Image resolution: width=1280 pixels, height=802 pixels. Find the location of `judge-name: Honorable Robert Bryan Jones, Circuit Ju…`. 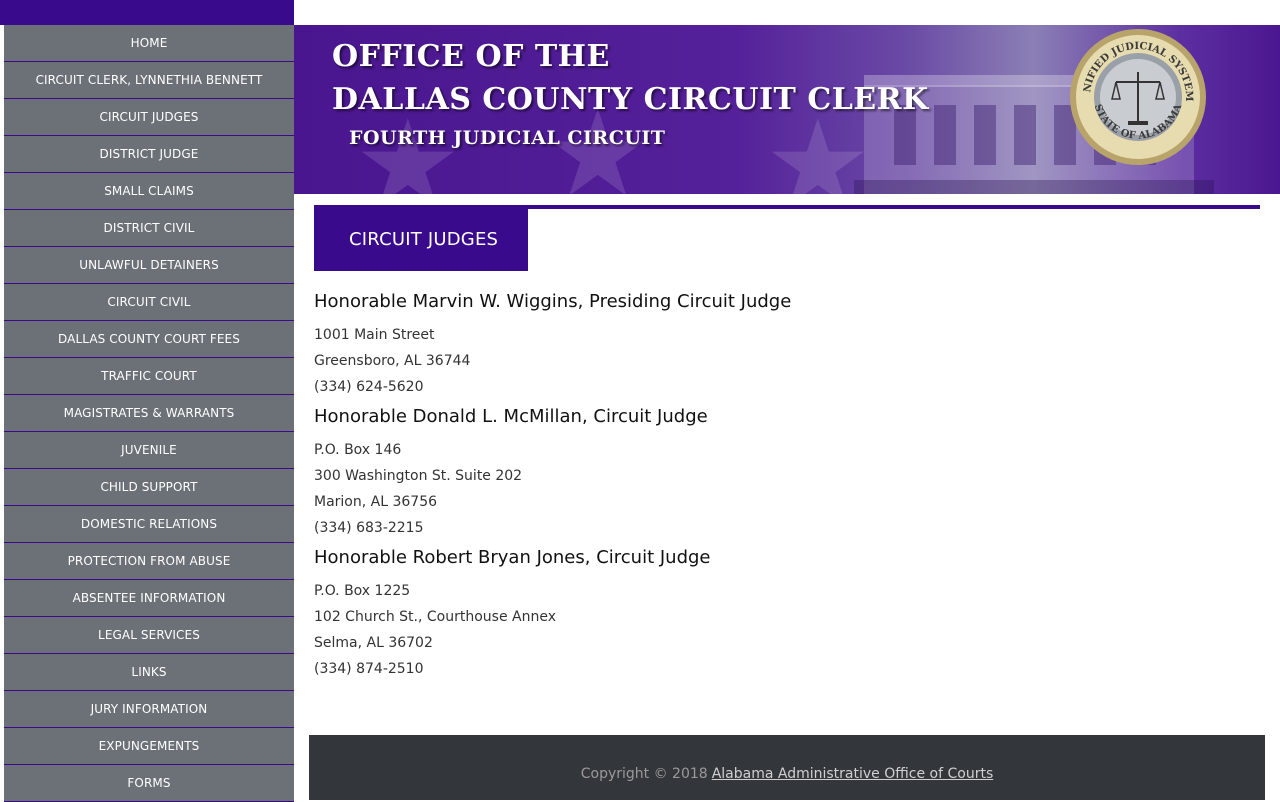

judge-name: Honorable Robert Bryan Jones, Circuit Ju… is located at coordinates (512, 557).